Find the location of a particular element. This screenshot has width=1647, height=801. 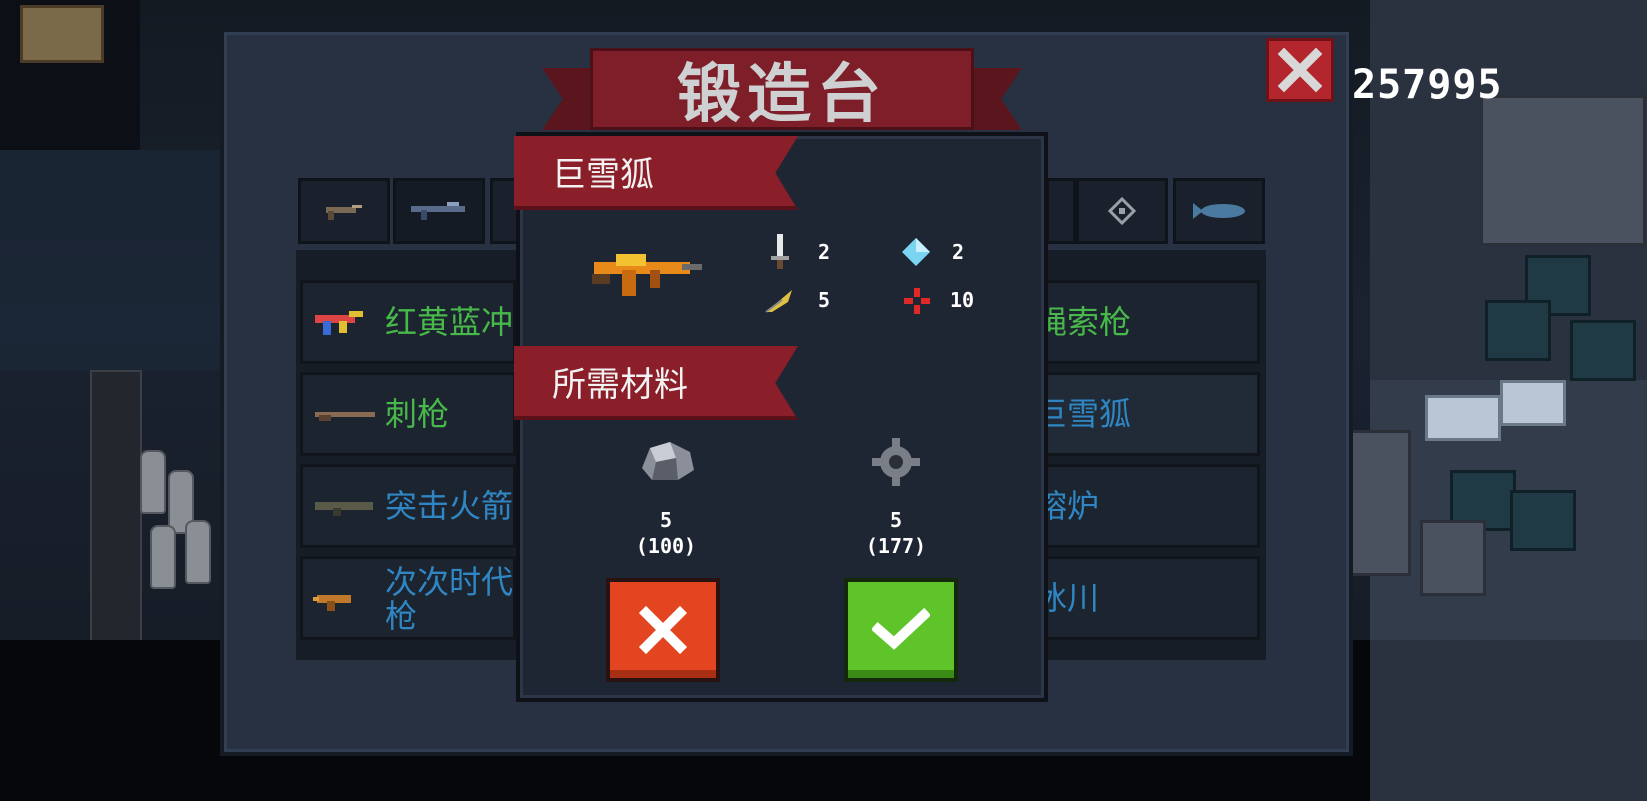

ore-required: 5 is located at coordinates (666, 520).